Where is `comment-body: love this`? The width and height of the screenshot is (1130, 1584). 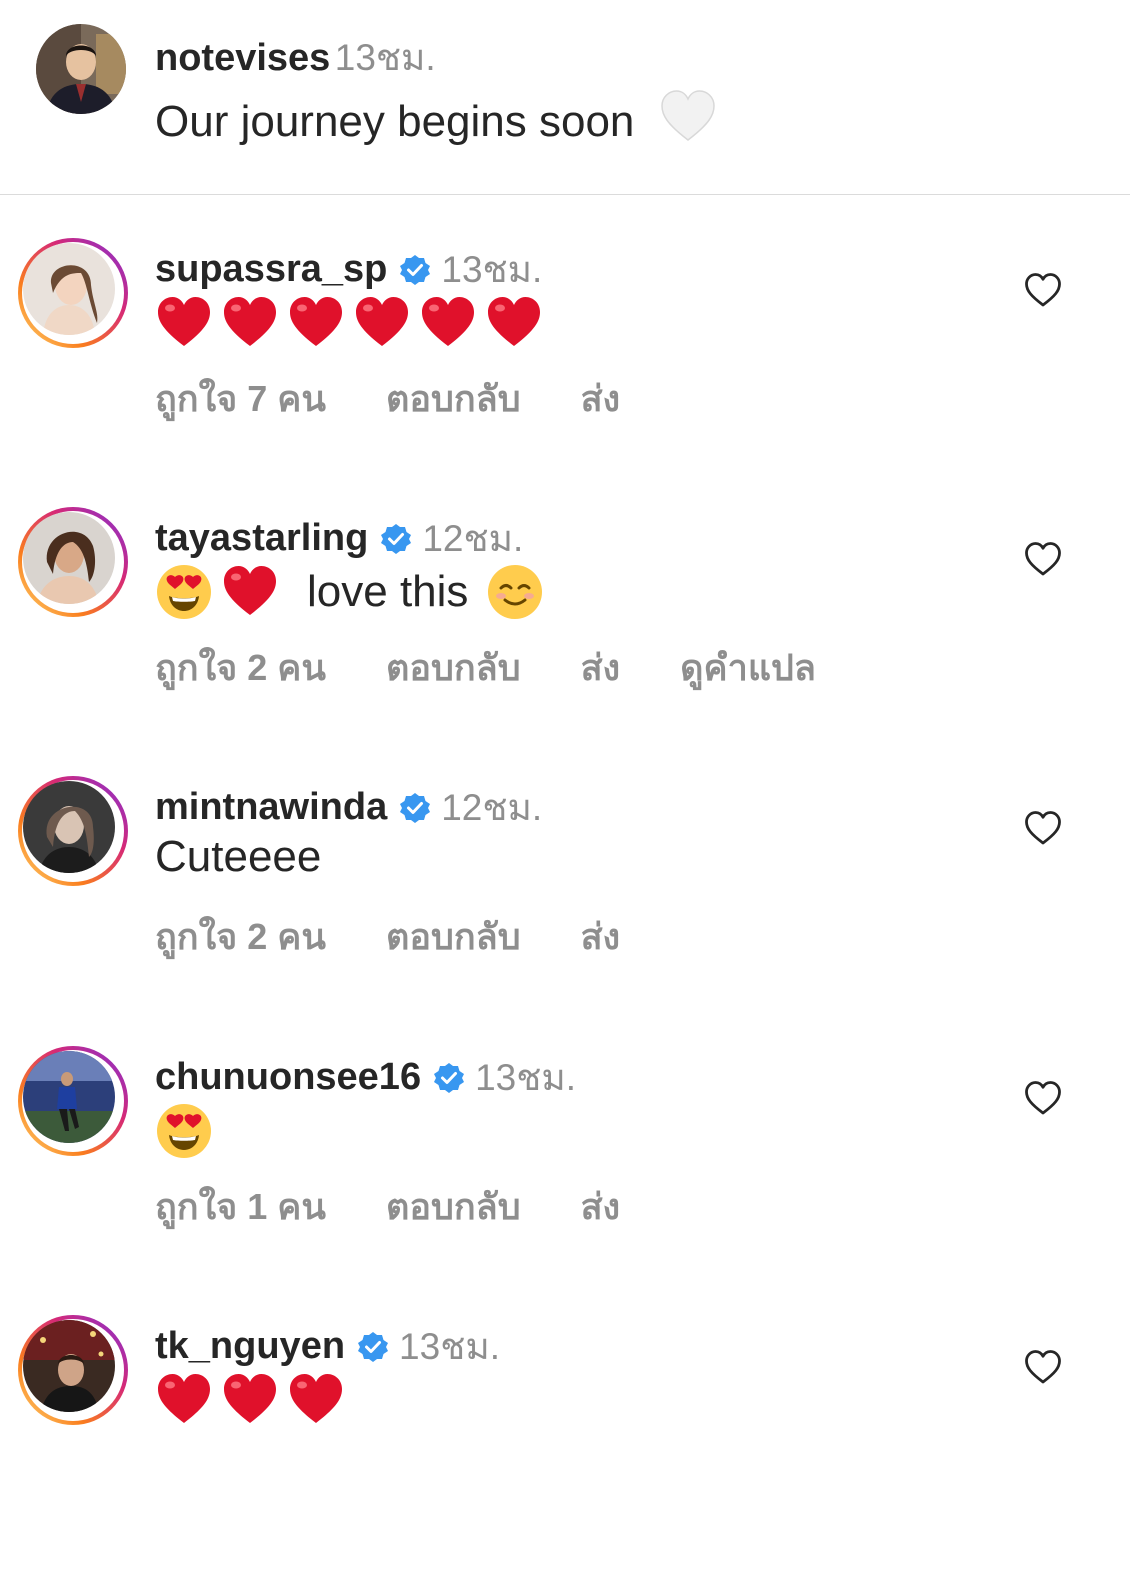
comment-body: love this is located at coordinates (353, 592).